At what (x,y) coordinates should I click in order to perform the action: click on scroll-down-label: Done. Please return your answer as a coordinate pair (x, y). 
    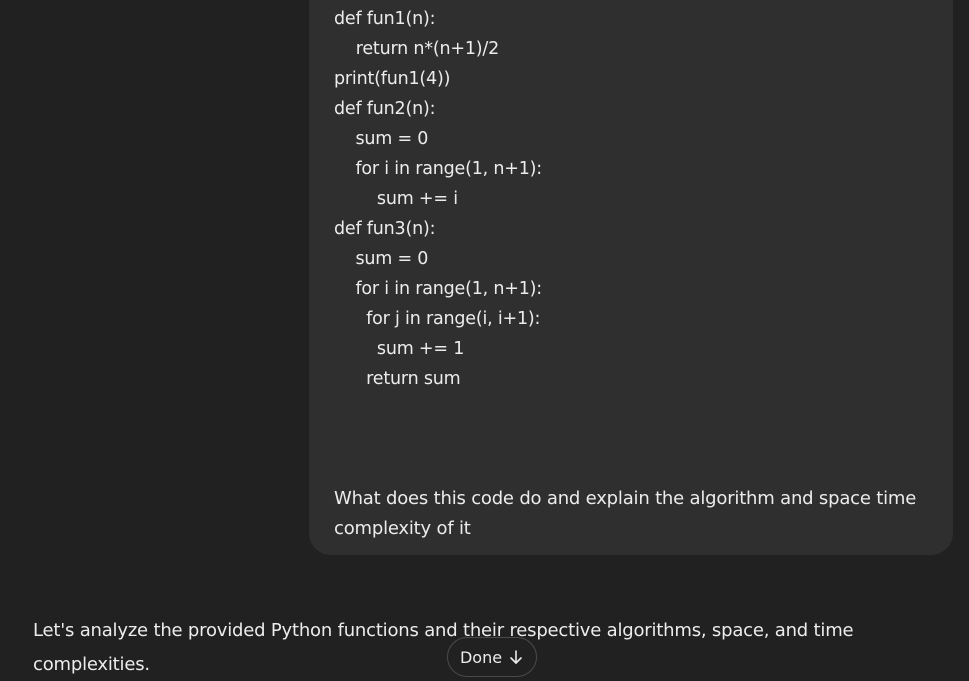
    Looking at the image, I should click on (481, 657).